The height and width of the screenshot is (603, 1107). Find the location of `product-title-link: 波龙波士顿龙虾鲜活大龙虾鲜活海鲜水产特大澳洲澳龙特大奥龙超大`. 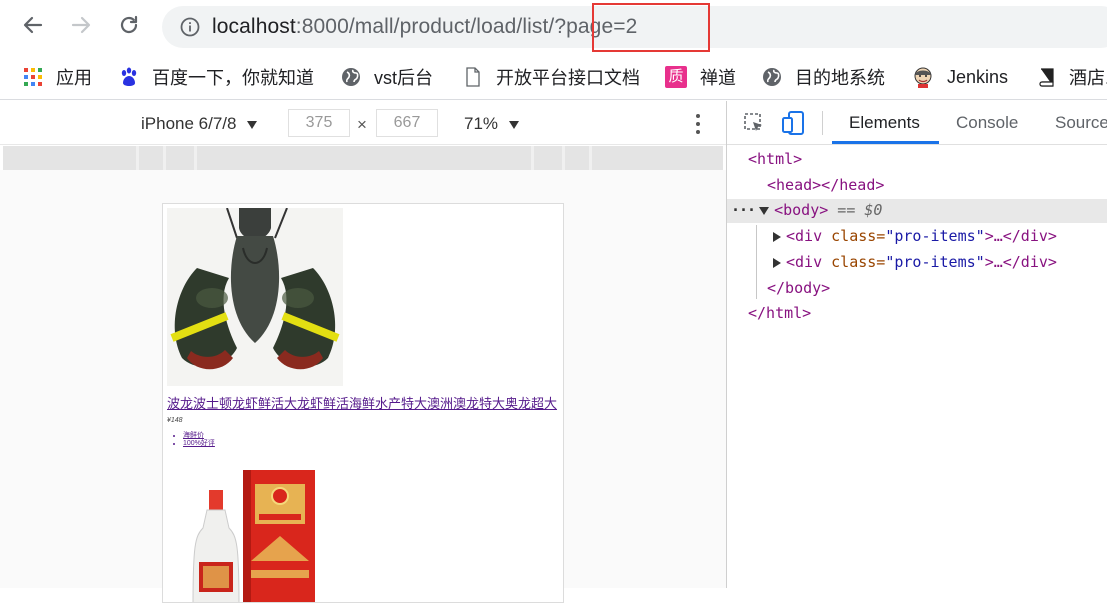

product-title-link: 波龙波士顿龙虾鲜活大龙虾鲜活海鲜水产特大澳洲澳龙特大奥龙超大 is located at coordinates (362, 402).